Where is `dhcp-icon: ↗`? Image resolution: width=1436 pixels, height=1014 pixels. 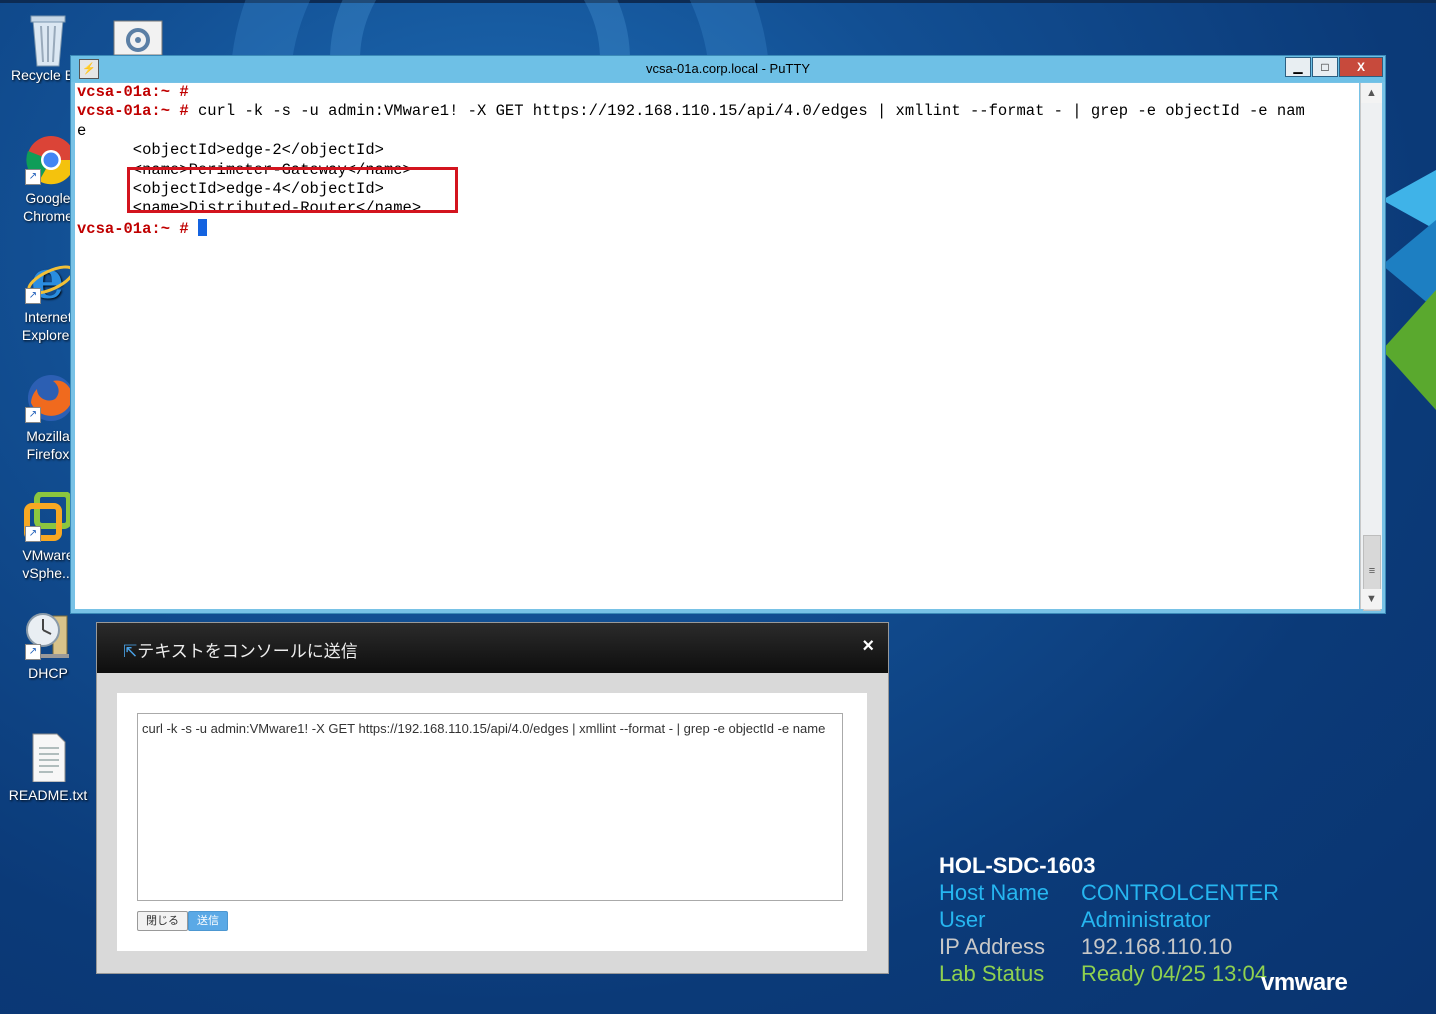 dhcp-icon: ↗ is located at coordinates (48, 635).